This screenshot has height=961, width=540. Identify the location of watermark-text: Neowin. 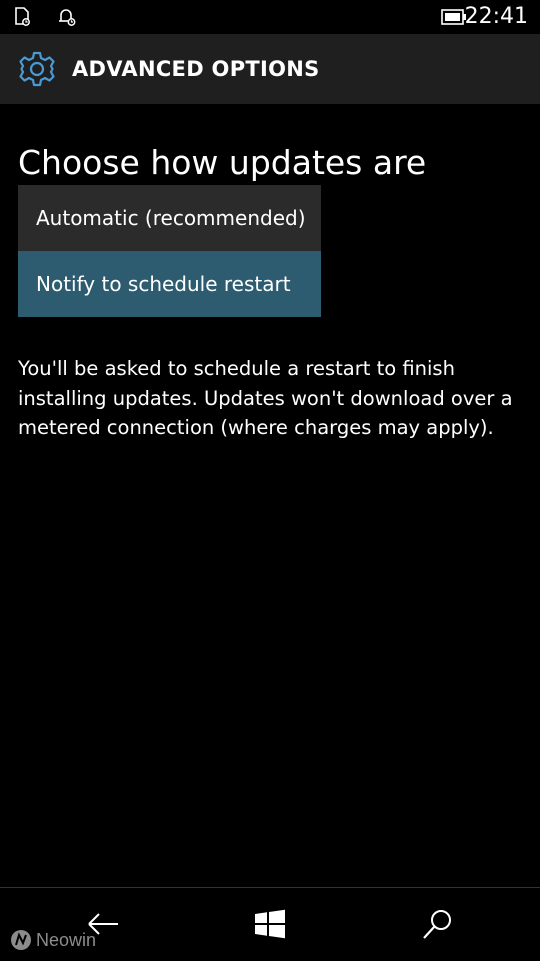
(66, 939).